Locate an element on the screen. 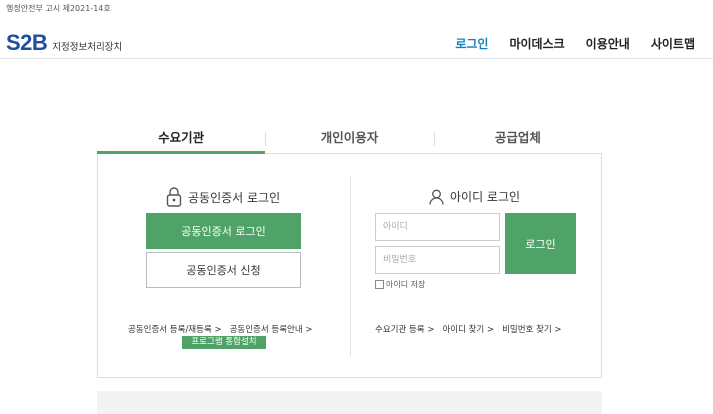  find-id-link: 아이디 찾기 > is located at coordinates (468, 329).